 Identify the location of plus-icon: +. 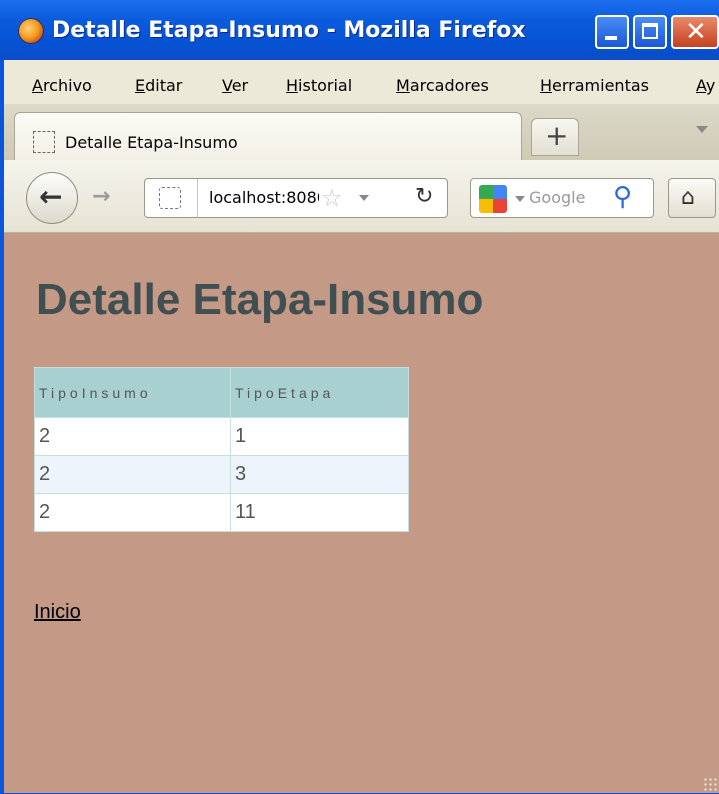
(557, 135).